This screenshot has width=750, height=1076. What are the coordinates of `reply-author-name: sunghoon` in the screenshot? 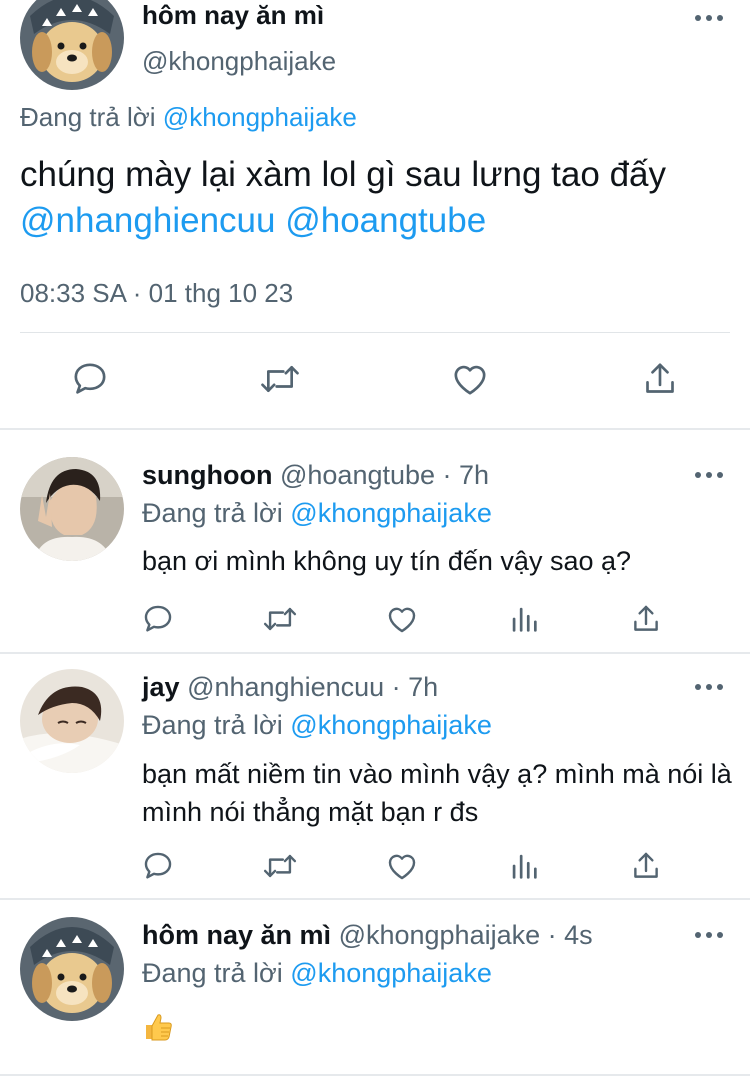 It's located at (207, 475).